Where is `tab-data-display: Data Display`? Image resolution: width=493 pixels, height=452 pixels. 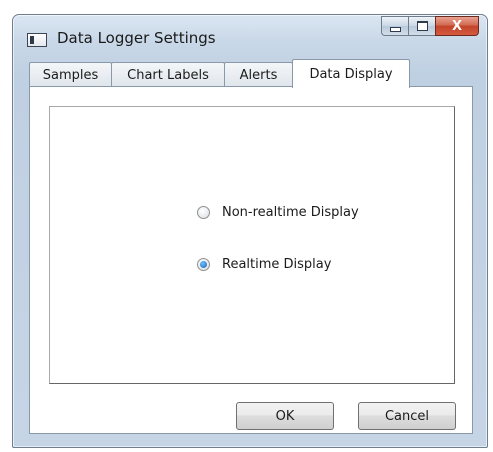
tab-data-display: Data Display is located at coordinates (351, 73).